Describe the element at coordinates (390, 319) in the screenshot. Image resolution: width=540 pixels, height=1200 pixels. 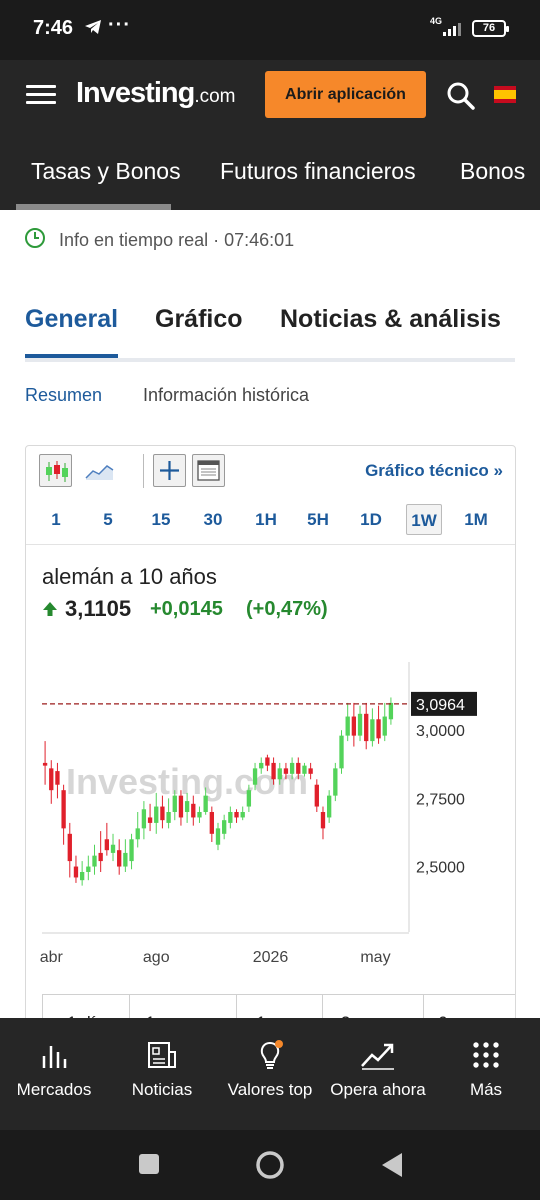
I see `tab-noticias-analisis: Noticias & análisis` at that location.